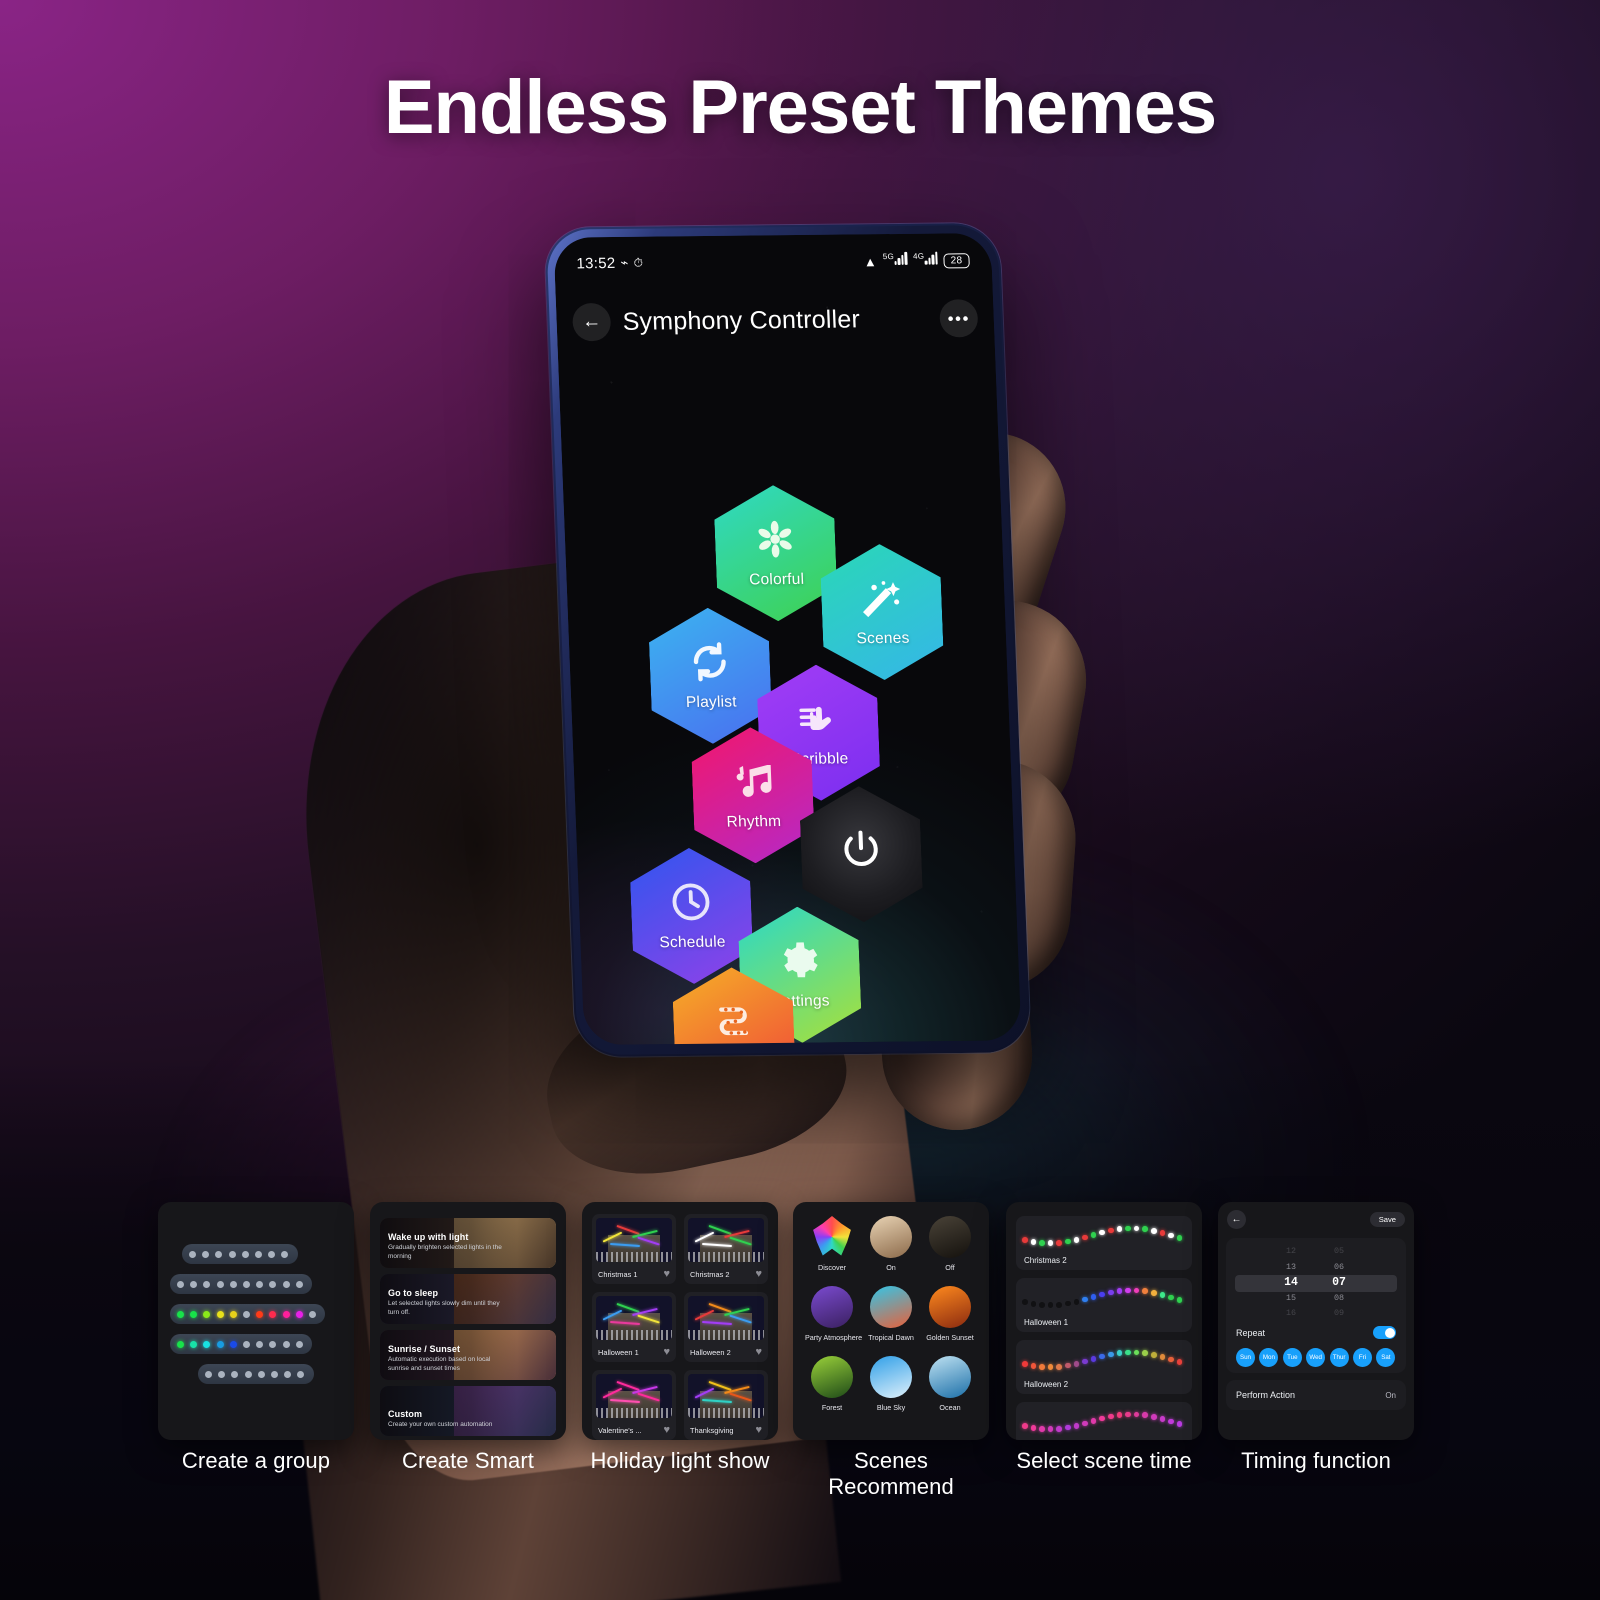 The image size is (1600, 1600). Describe the element at coordinates (883, 638) in the screenshot. I see `hex-tile-label: Scenes` at that location.